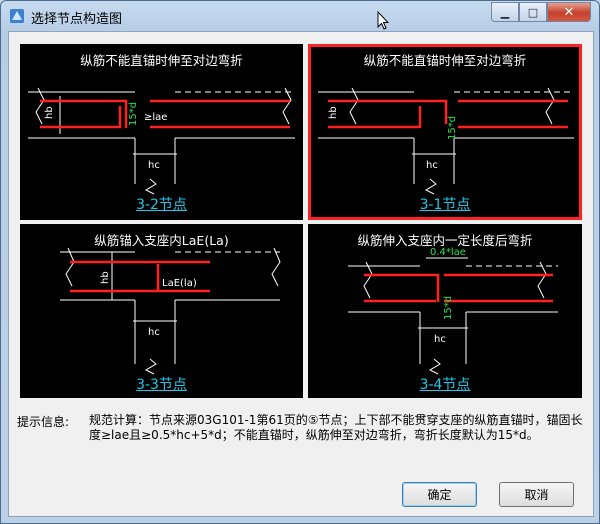 This screenshot has width=600, height=524. Describe the element at coordinates (439, 494) in the screenshot. I see `ok-button: 确定` at that location.